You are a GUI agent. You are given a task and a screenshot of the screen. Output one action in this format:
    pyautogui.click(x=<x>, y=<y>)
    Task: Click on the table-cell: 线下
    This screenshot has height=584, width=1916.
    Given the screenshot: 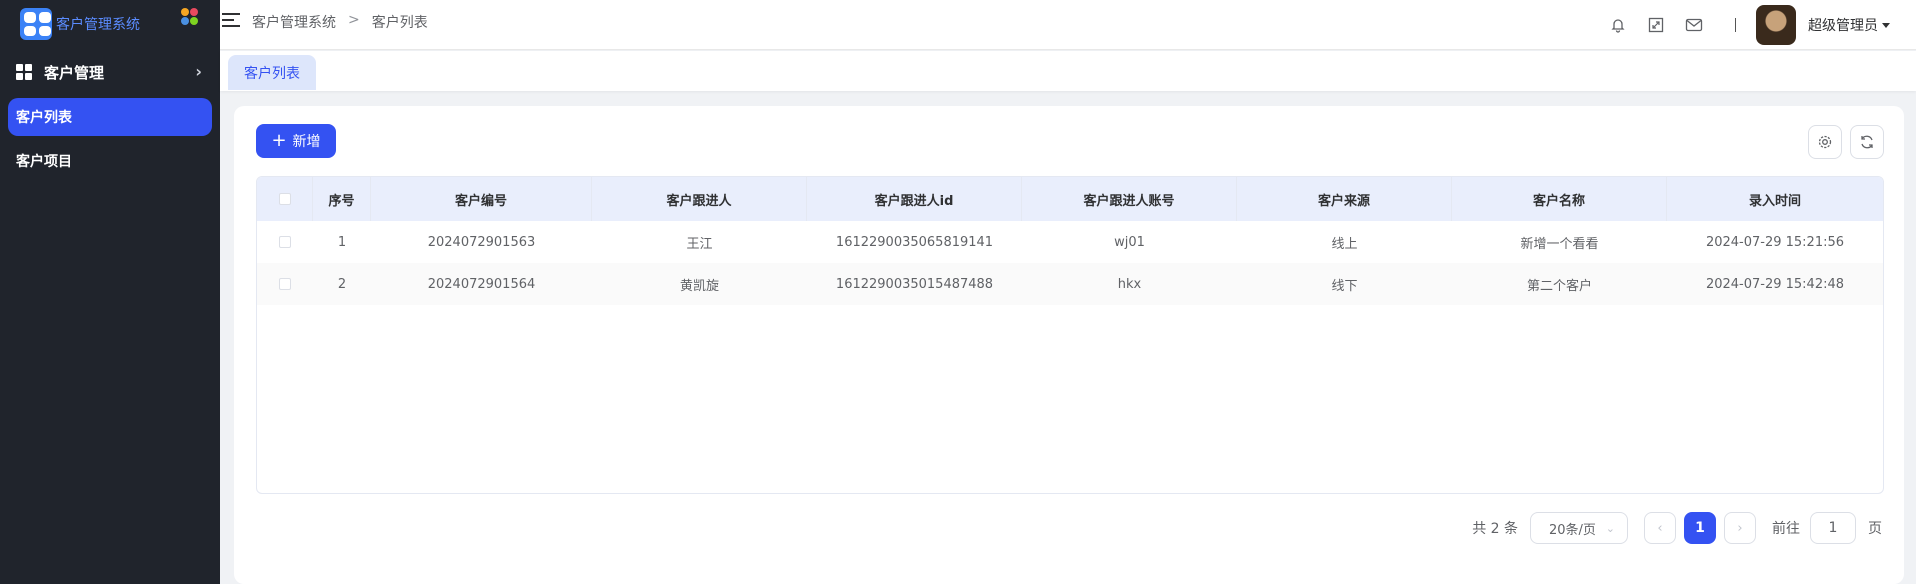 What is the action you would take?
    pyautogui.click(x=1344, y=286)
    